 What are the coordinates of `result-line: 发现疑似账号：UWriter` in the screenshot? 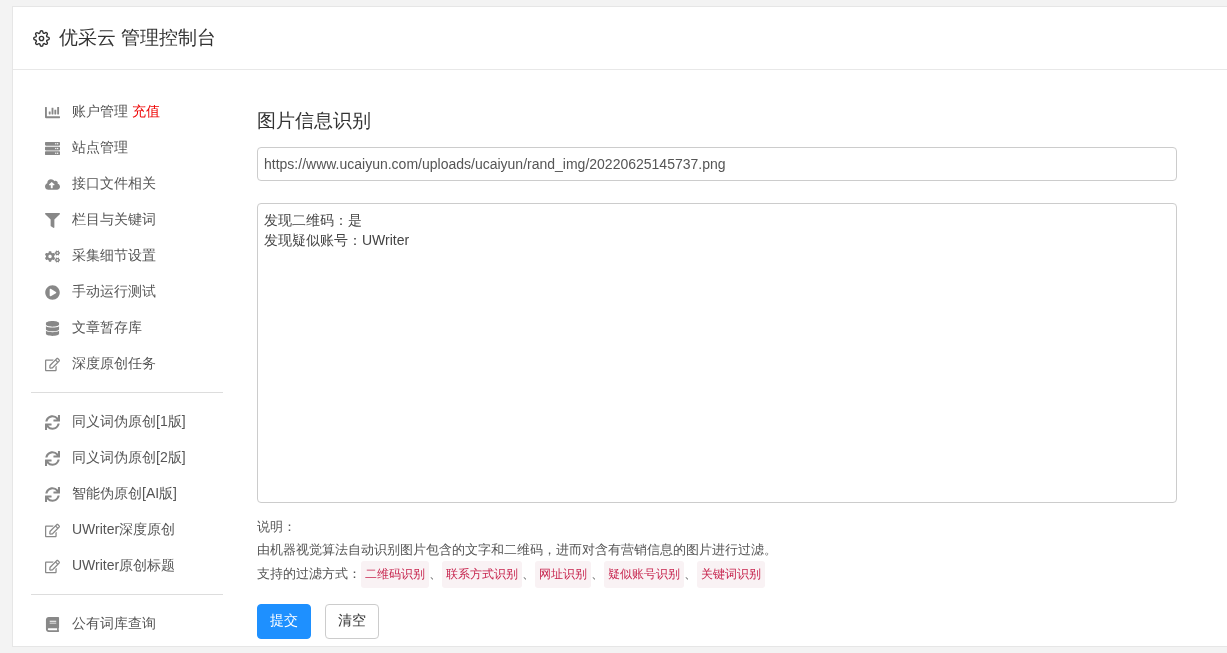 It's located at (337, 240).